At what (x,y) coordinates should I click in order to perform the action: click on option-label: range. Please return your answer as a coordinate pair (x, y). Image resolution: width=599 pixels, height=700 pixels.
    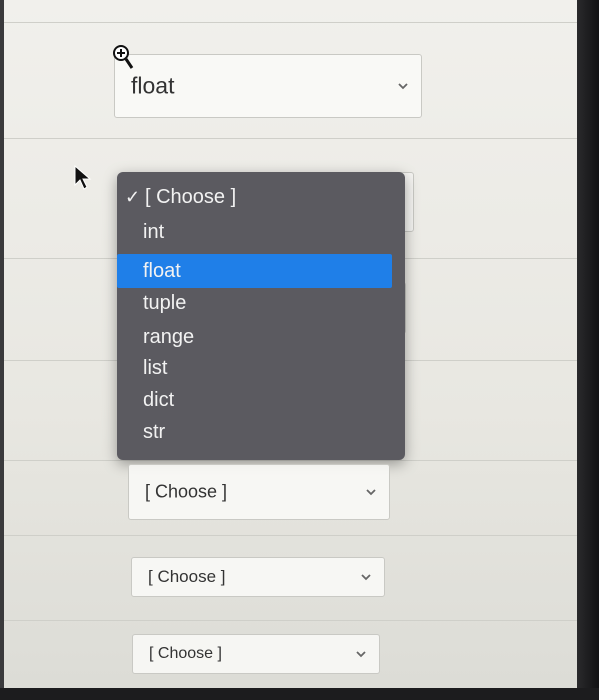
    Looking at the image, I should click on (169, 337).